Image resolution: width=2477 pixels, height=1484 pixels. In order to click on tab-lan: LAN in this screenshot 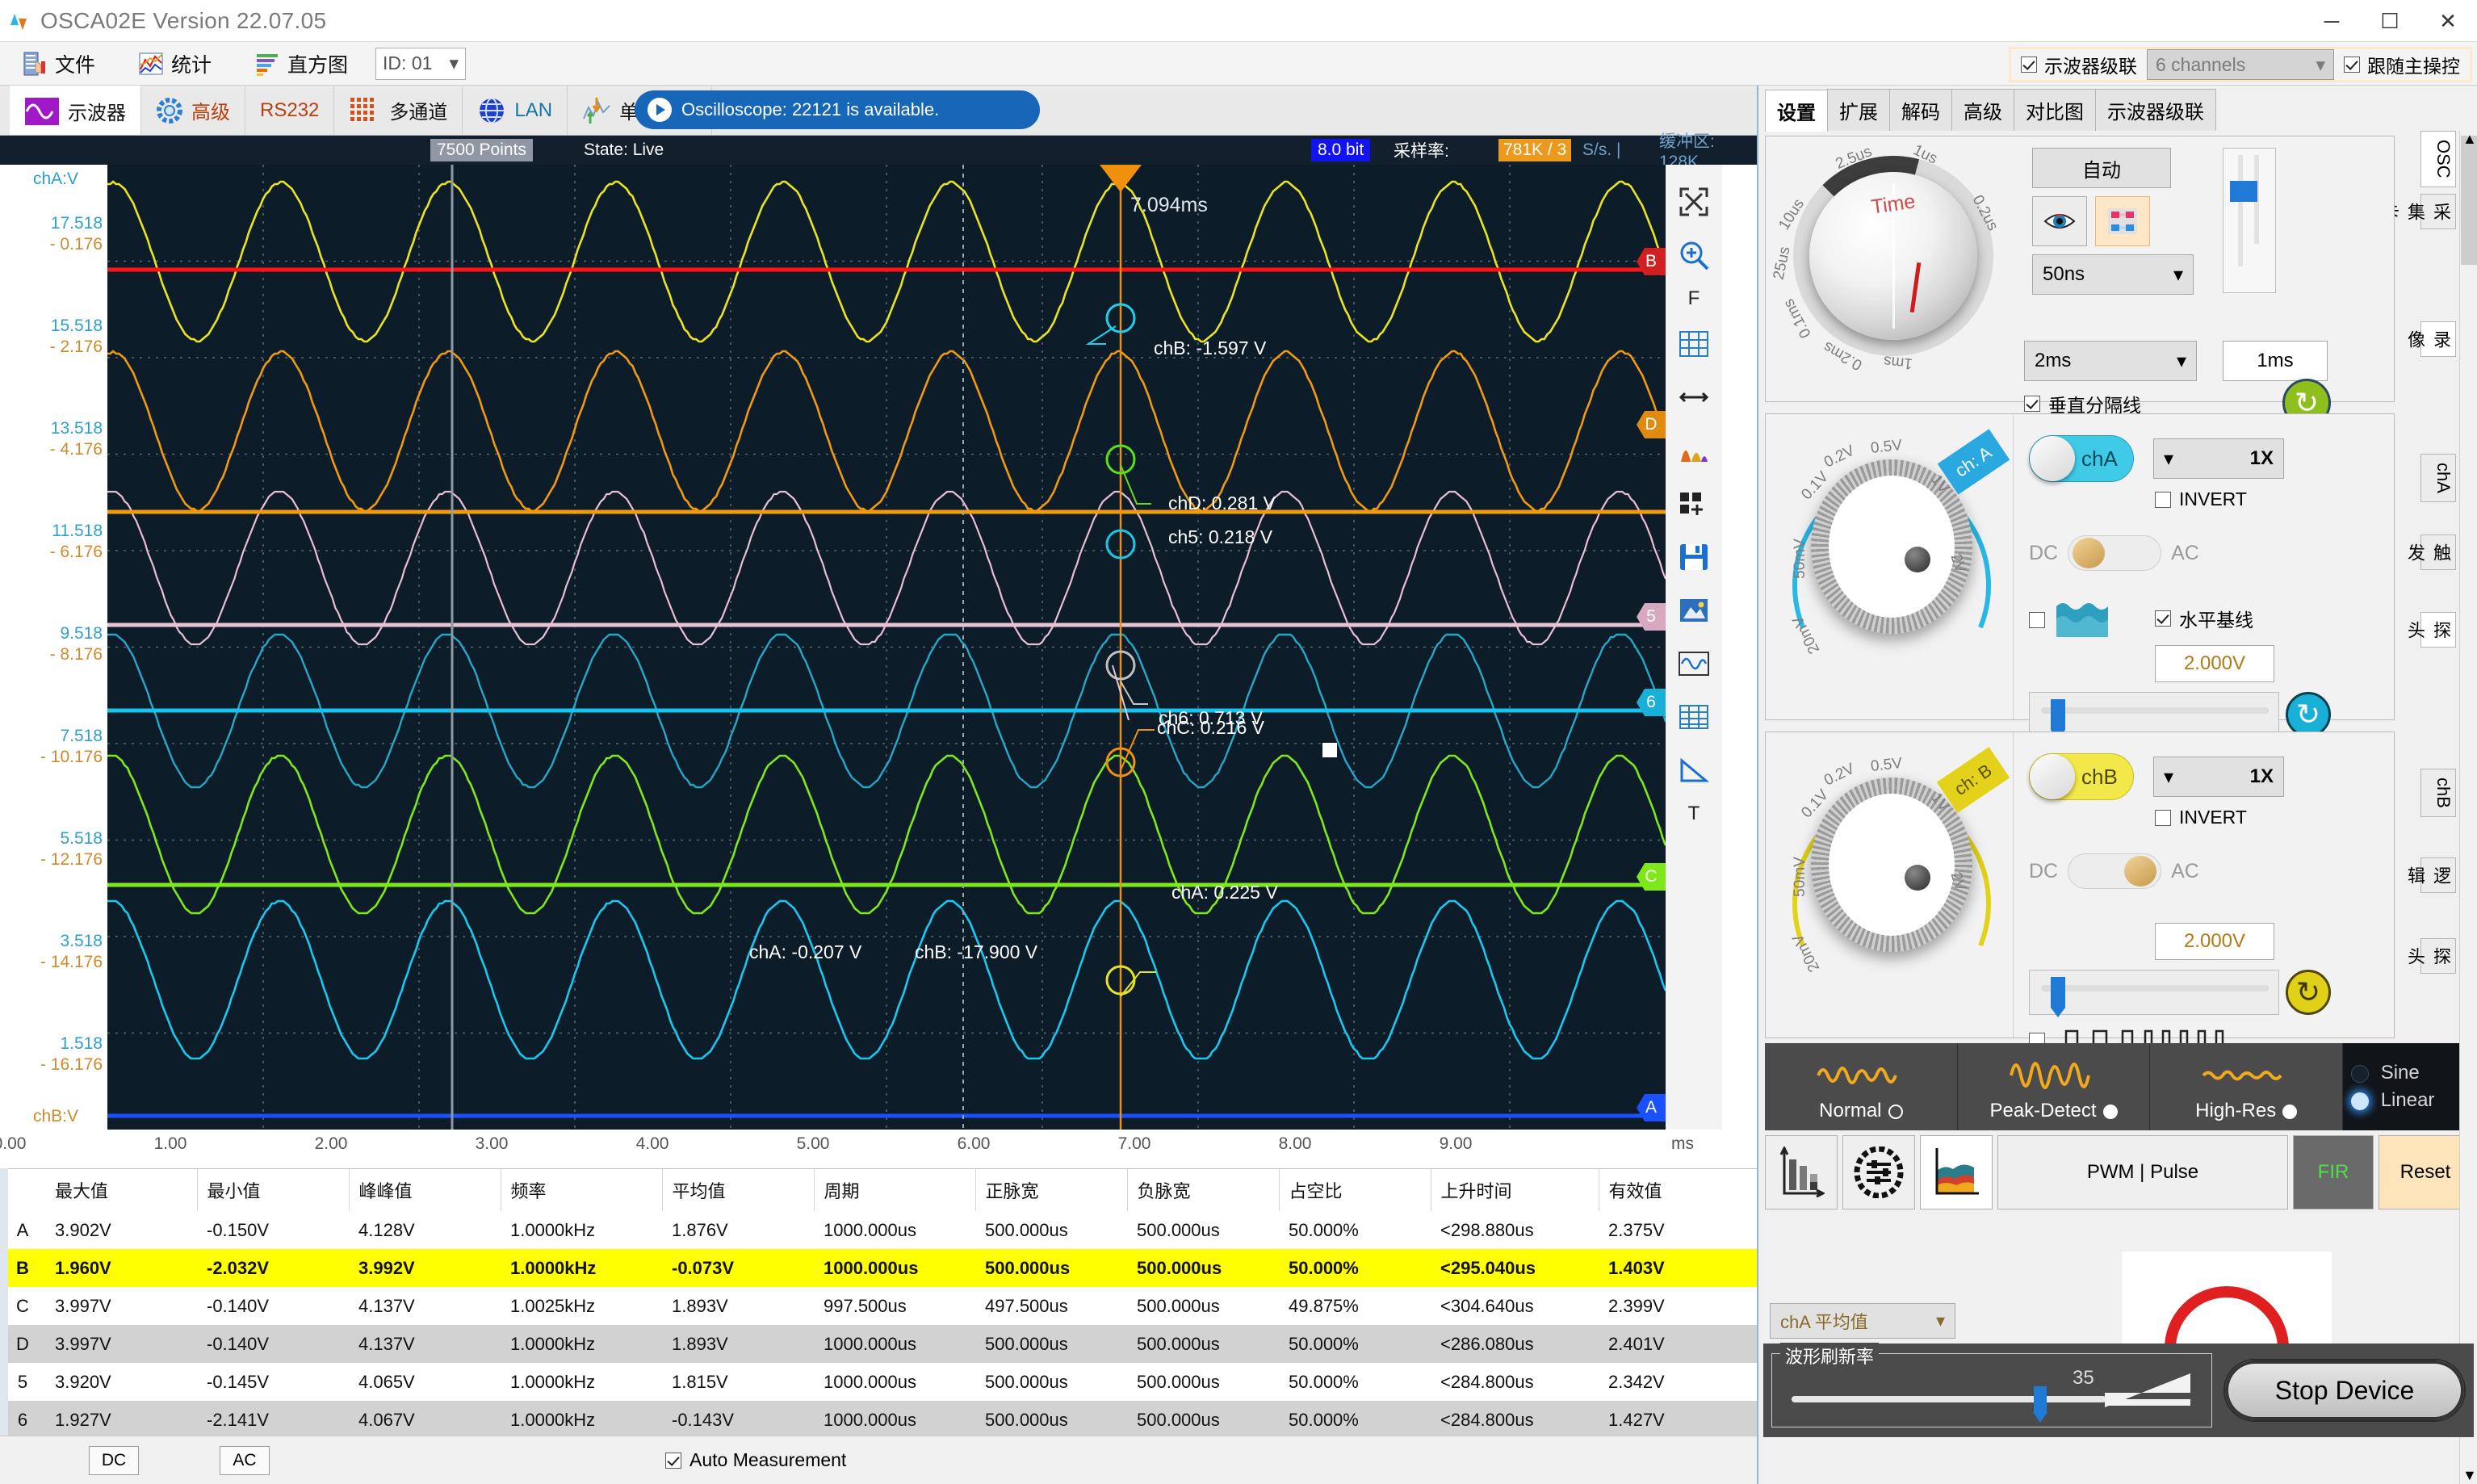, I will do `click(515, 110)`.